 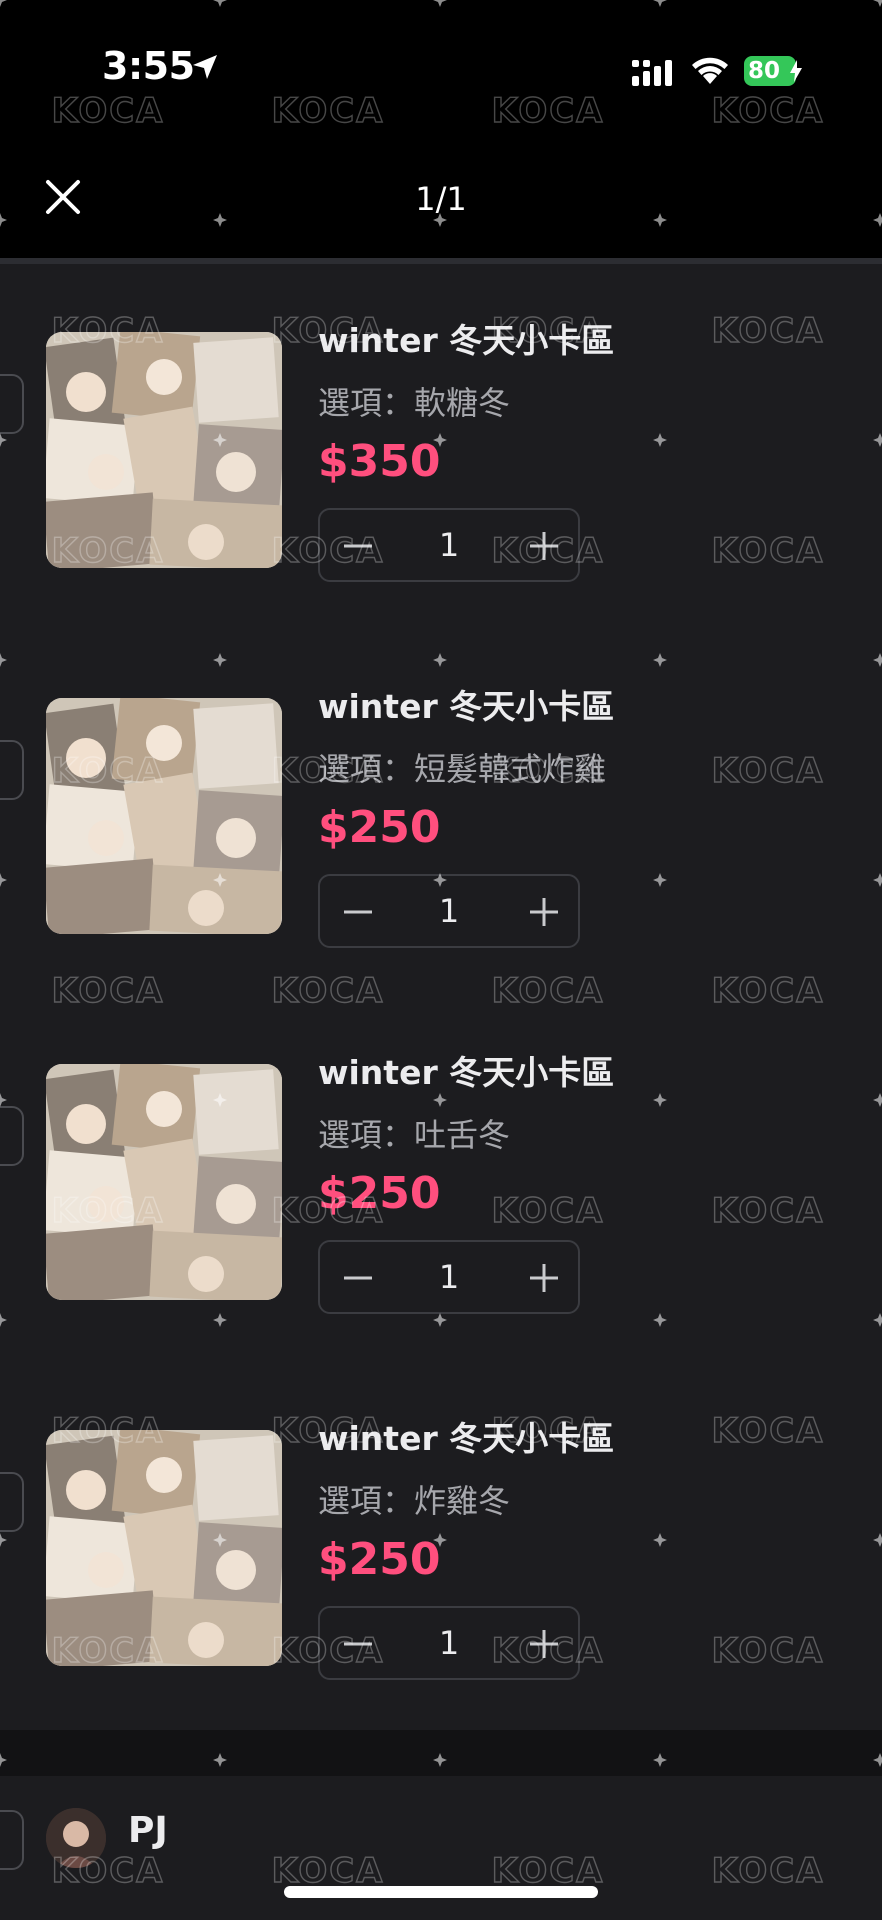 What do you see at coordinates (710, 72) in the screenshot?
I see `wifi-icon` at bounding box center [710, 72].